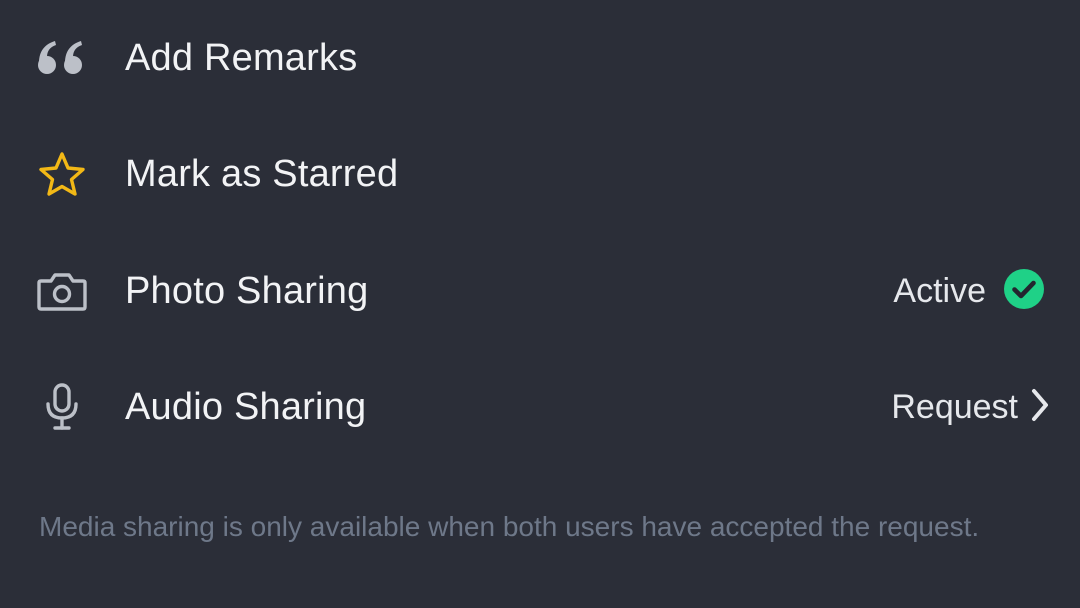 The width and height of the screenshot is (1080, 608). I want to click on camera-icon, so click(62, 291).